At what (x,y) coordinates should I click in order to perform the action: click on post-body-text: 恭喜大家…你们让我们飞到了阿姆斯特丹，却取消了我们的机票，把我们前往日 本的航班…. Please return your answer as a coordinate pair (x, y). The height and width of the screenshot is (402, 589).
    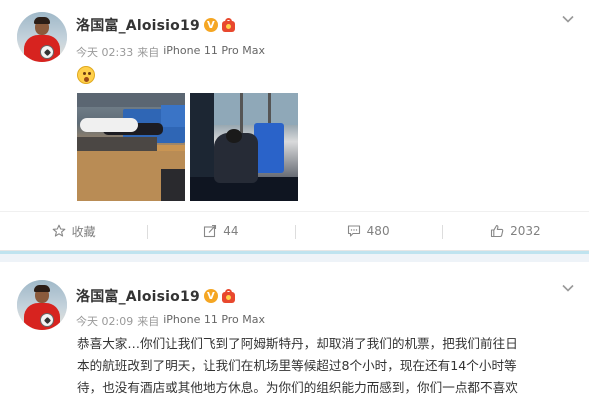
    Looking at the image, I should click on (327, 366).